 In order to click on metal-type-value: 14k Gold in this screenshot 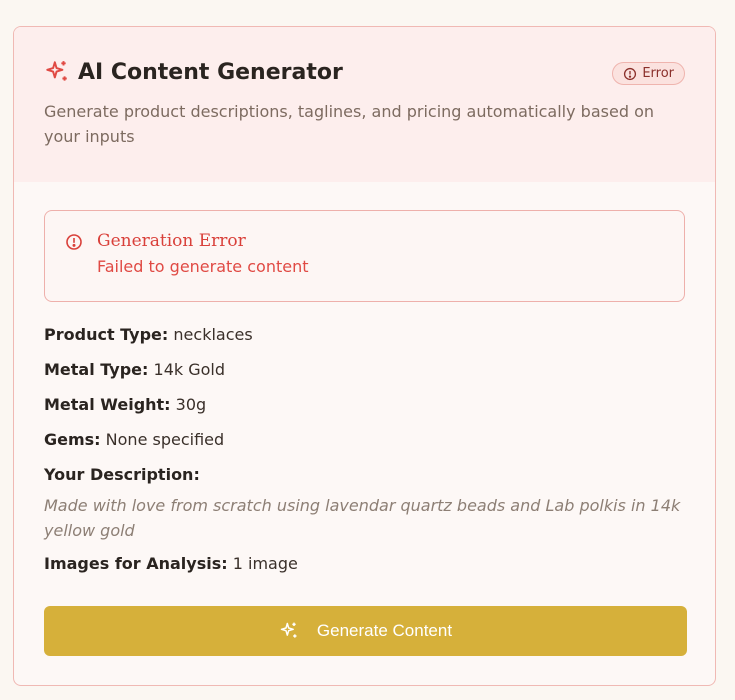, I will do `click(189, 369)`.